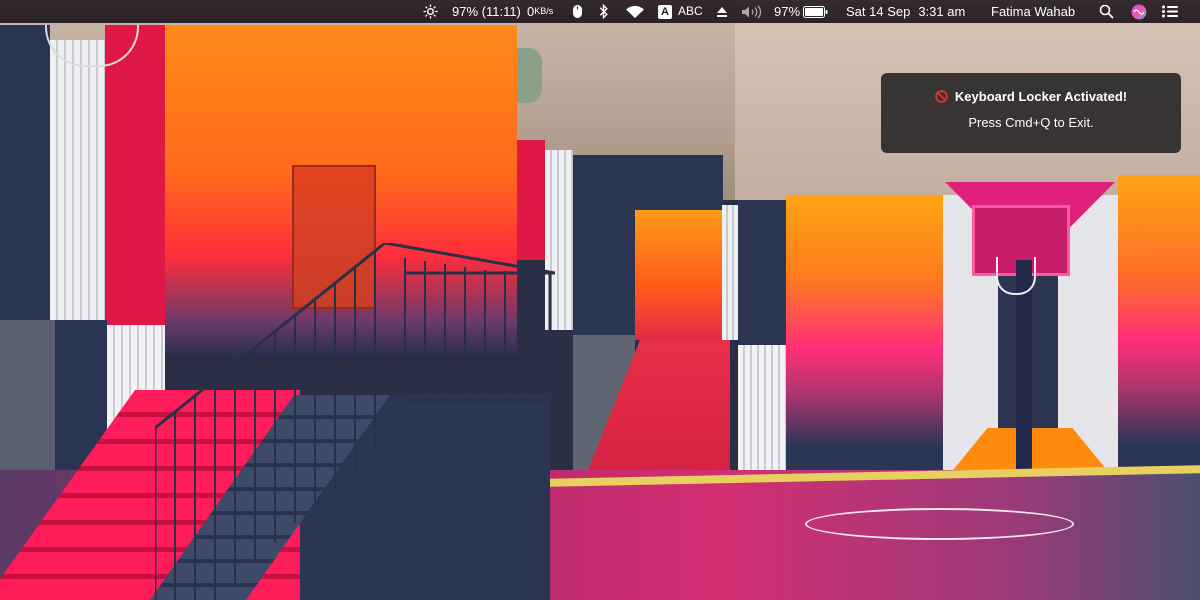 The image size is (1200, 600). Describe the element at coordinates (577, 11) in the screenshot. I see `mouse-icon` at that location.